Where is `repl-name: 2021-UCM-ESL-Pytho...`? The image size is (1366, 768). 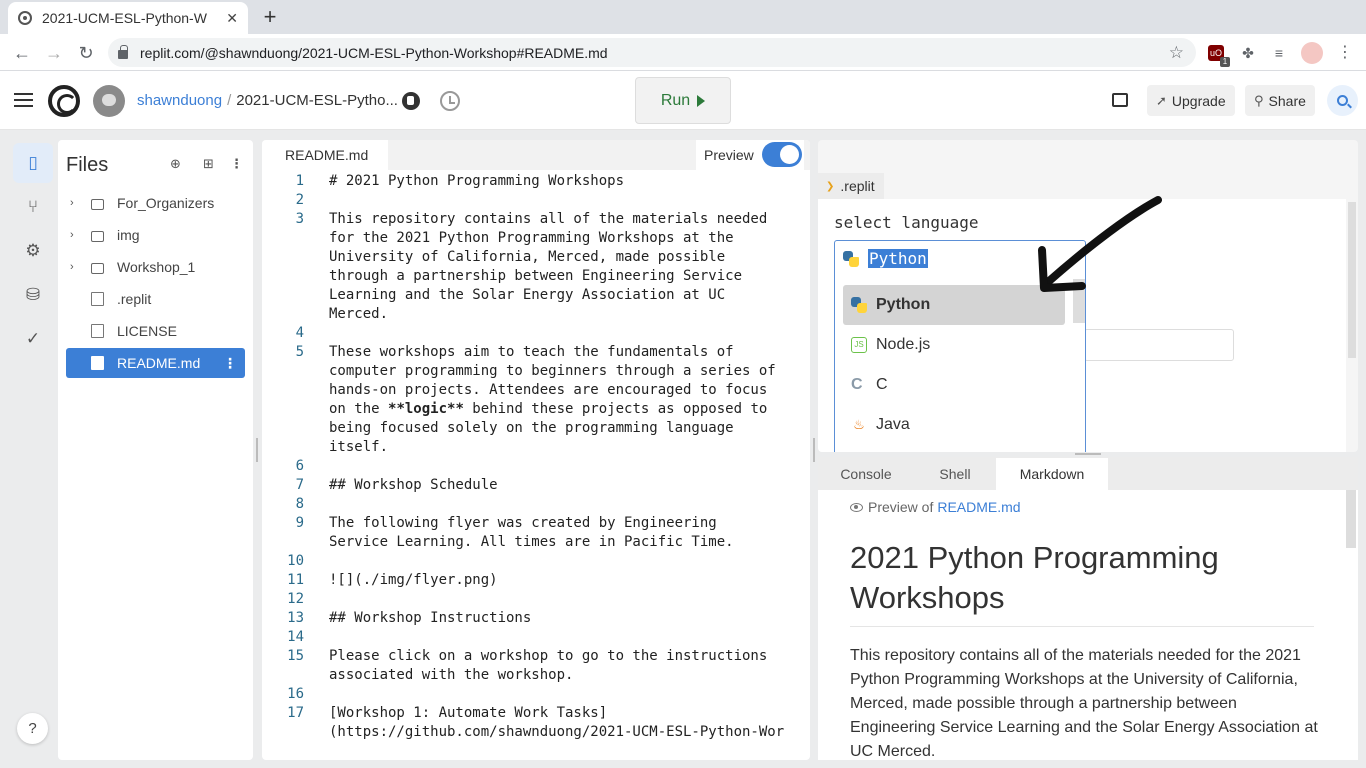 repl-name: 2021-UCM-ESL-Pytho... is located at coordinates (317, 100).